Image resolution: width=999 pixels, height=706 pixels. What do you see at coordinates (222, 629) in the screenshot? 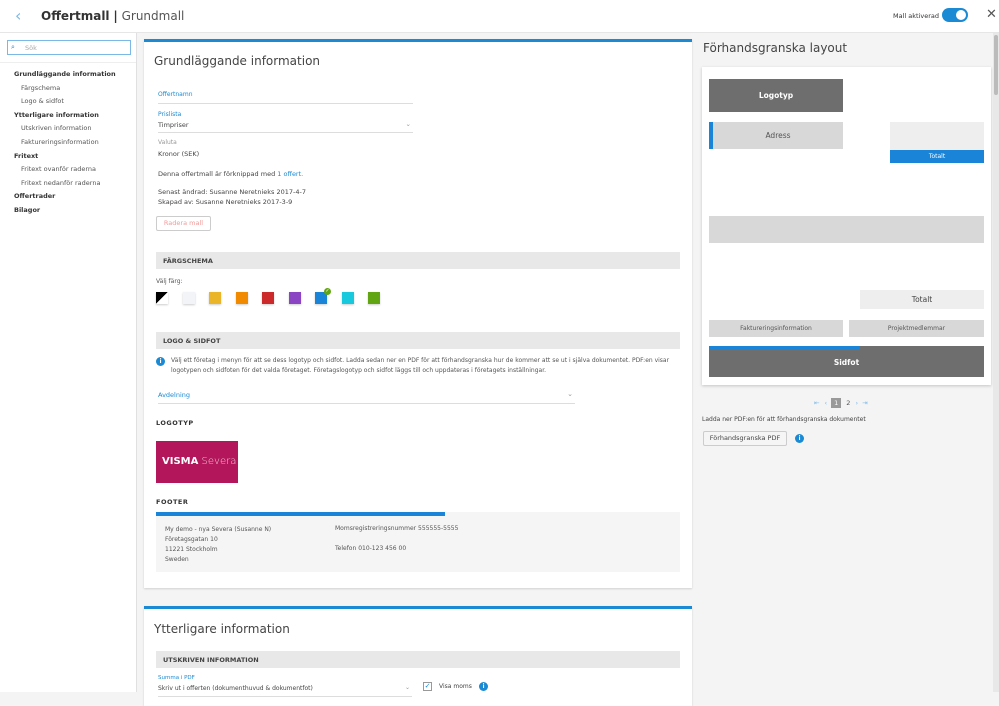
I see `card-title: Ytterligare information` at bounding box center [222, 629].